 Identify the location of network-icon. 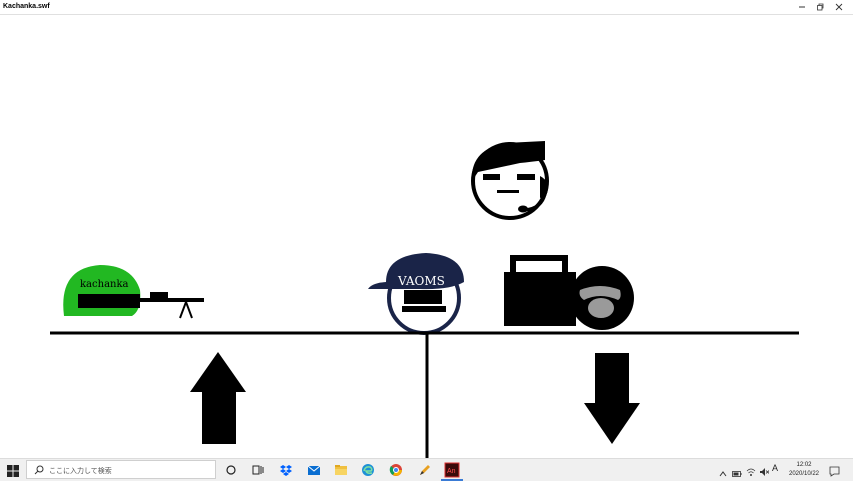
(751, 473).